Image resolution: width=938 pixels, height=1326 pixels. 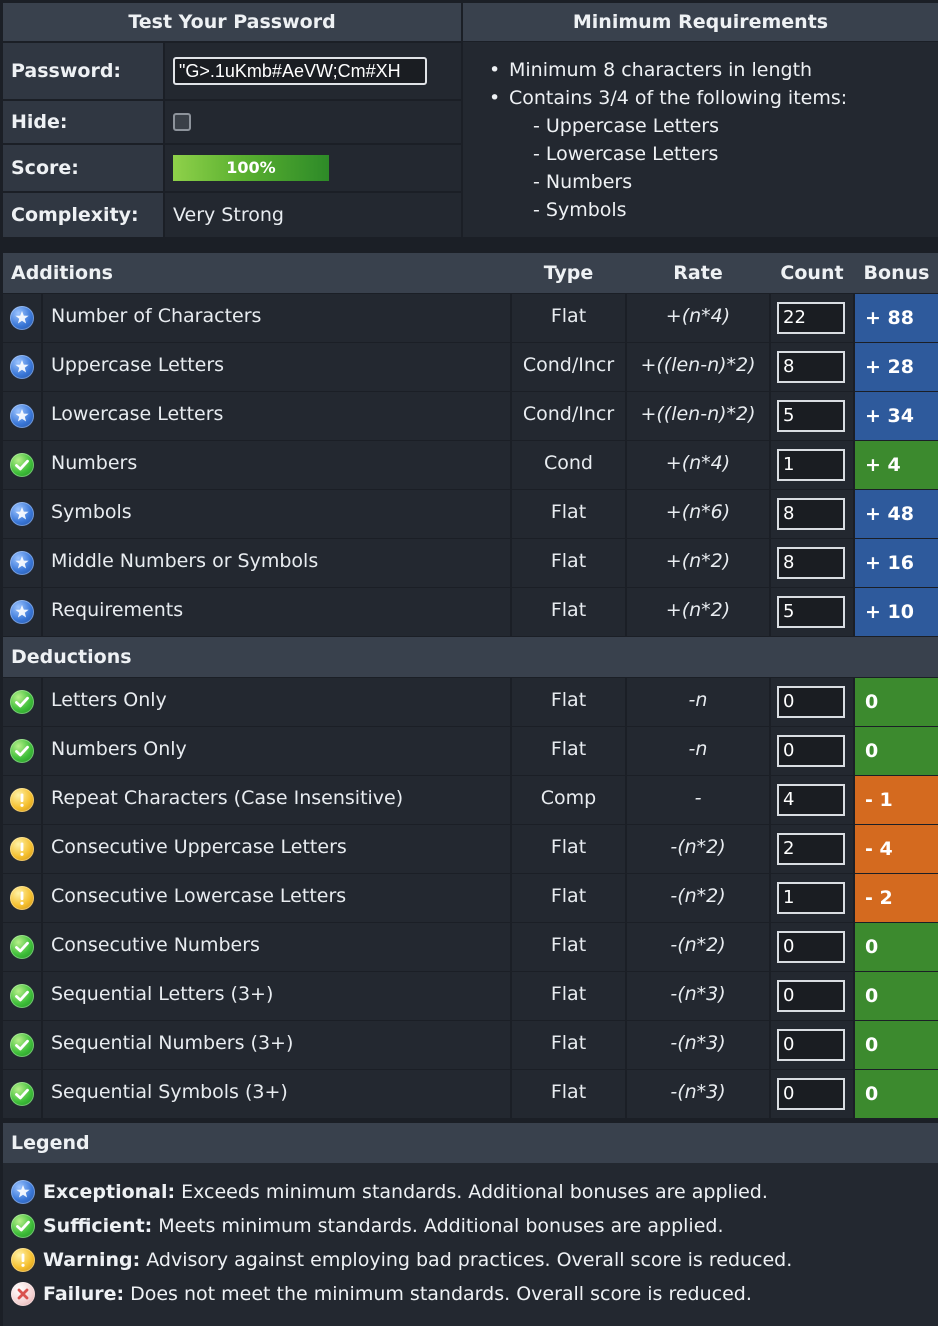 What do you see at coordinates (568, 800) in the screenshot?
I see `criterion-type: Comp` at bounding box center [568, 800].